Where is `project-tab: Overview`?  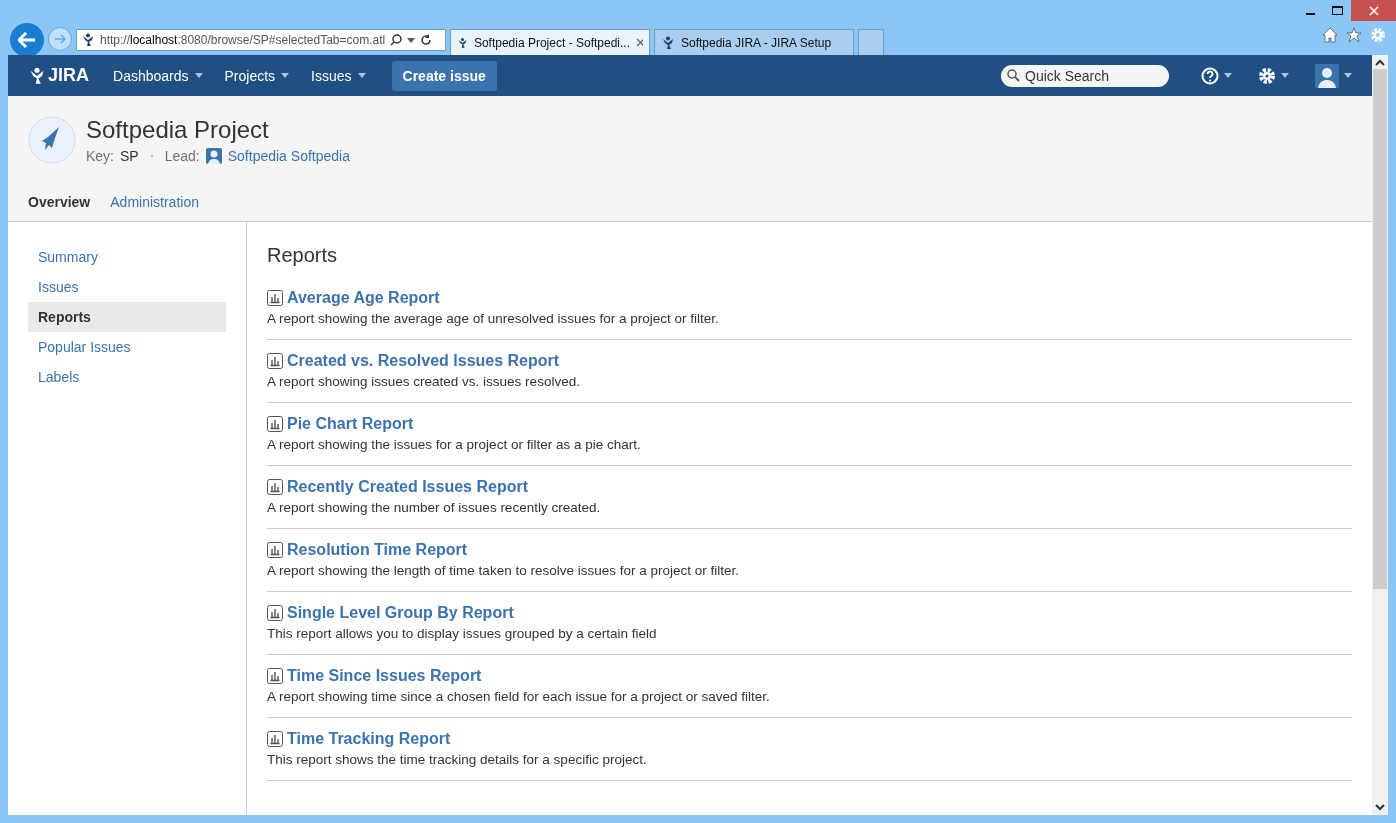 project-tab: Overview is located at coordinates (59, 204).